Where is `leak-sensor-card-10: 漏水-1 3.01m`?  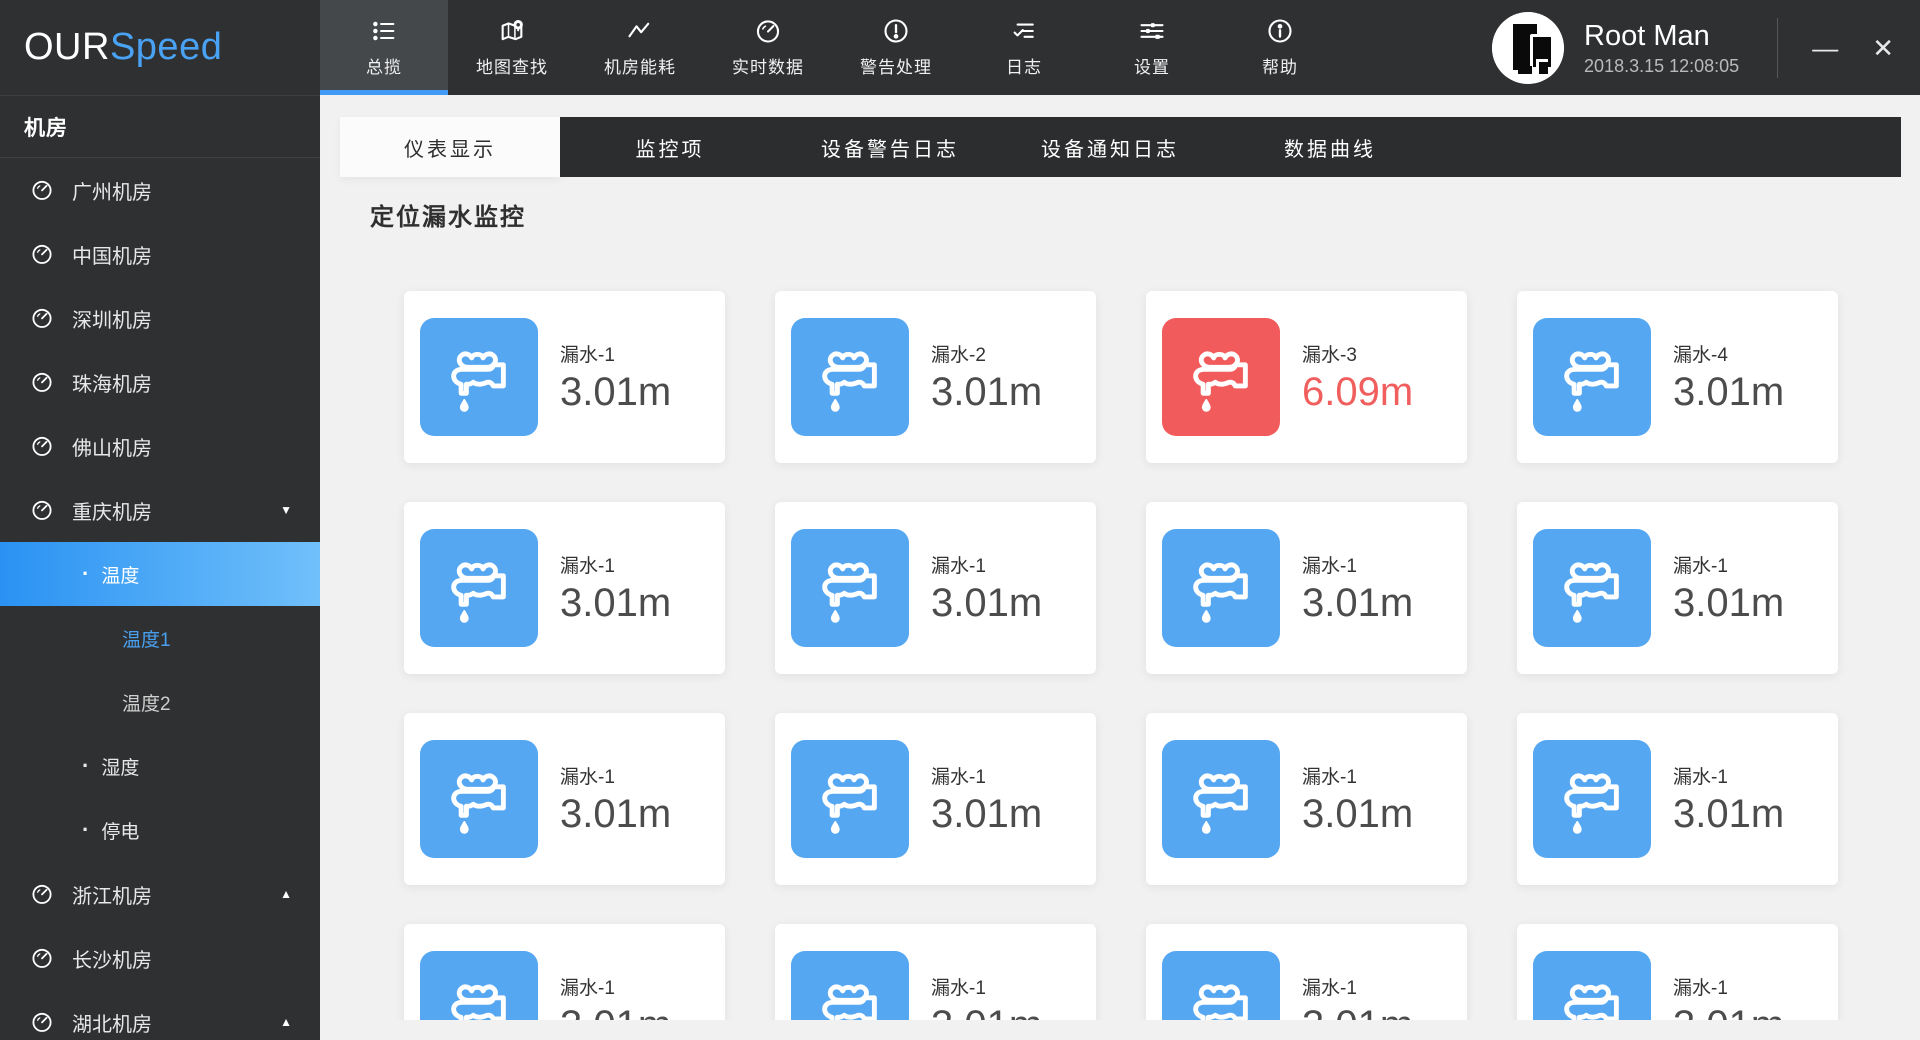
leak-sensor-card-10: 漏水-1 3.01m is located at coordinates (935, 799).